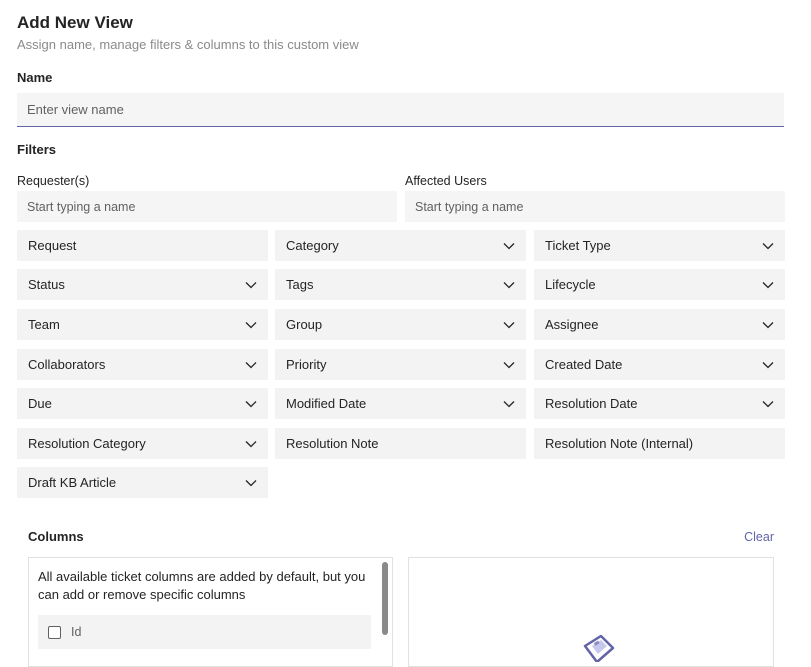  Describe the element at coordinates (659, 245) in the screenshot. I see `filter-ticket-type-dropdown: Ticket Type` at that location.